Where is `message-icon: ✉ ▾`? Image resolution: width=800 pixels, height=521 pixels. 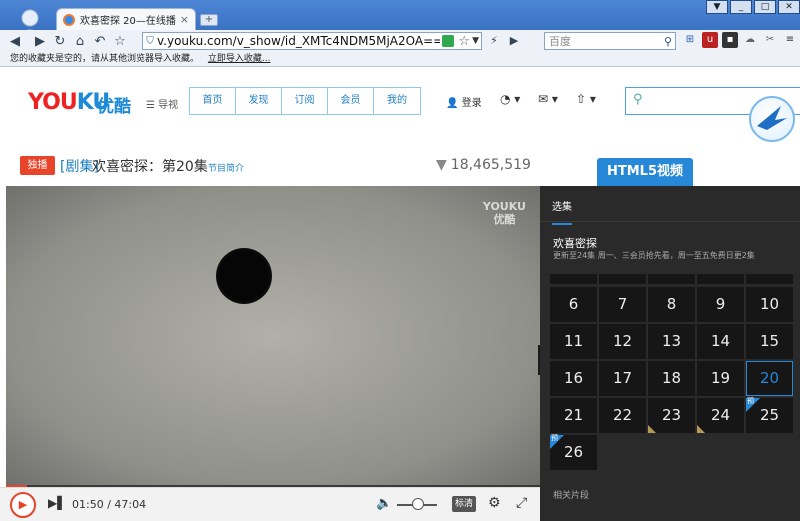
message-icon: ✉ ▾ is located at coordinates (548, 99).